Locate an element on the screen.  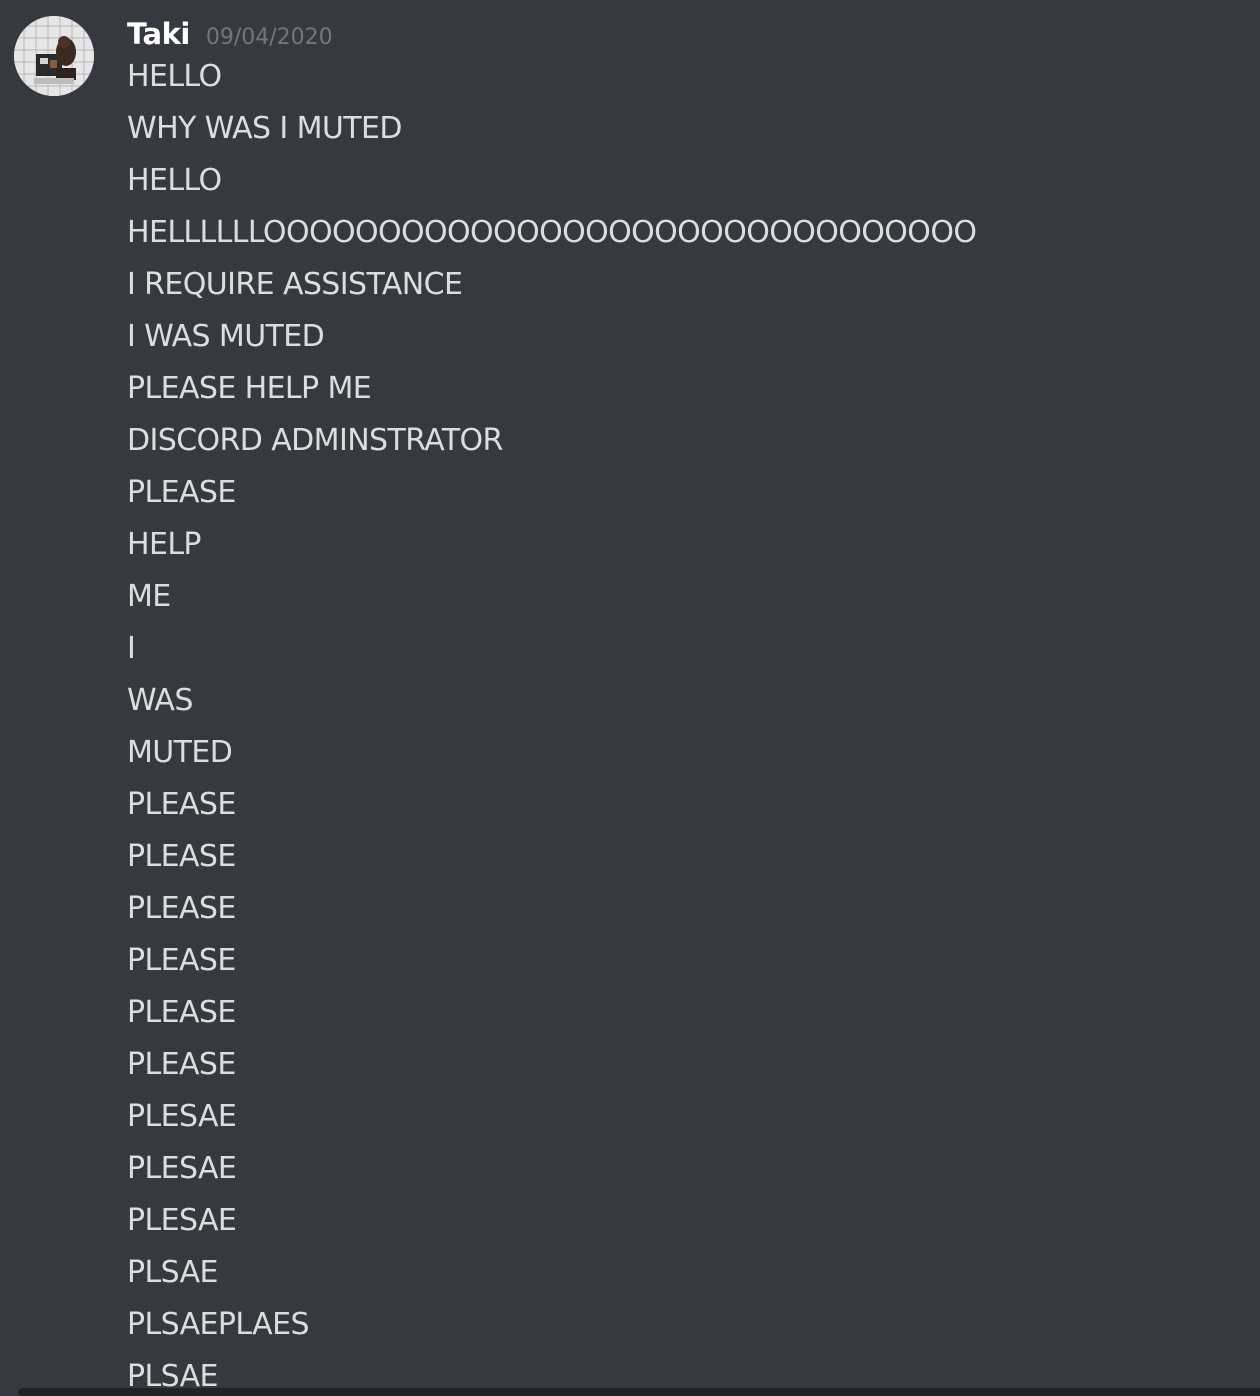
avatar-image-icon is located at coordinates (54, 56).